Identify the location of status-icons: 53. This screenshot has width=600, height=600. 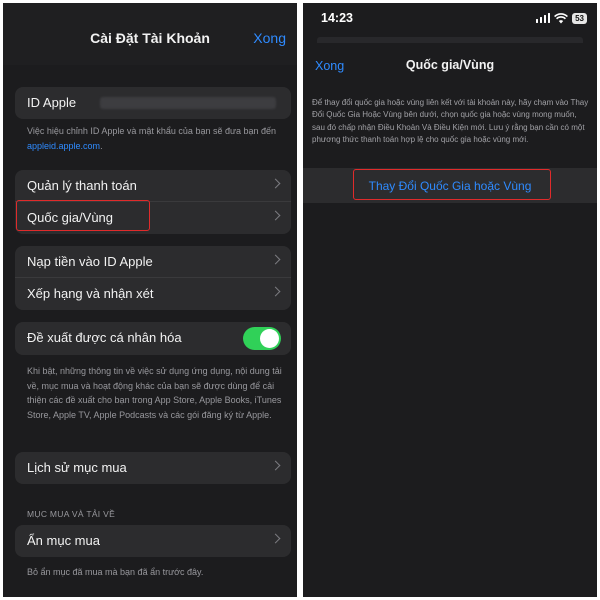
(561, 18).